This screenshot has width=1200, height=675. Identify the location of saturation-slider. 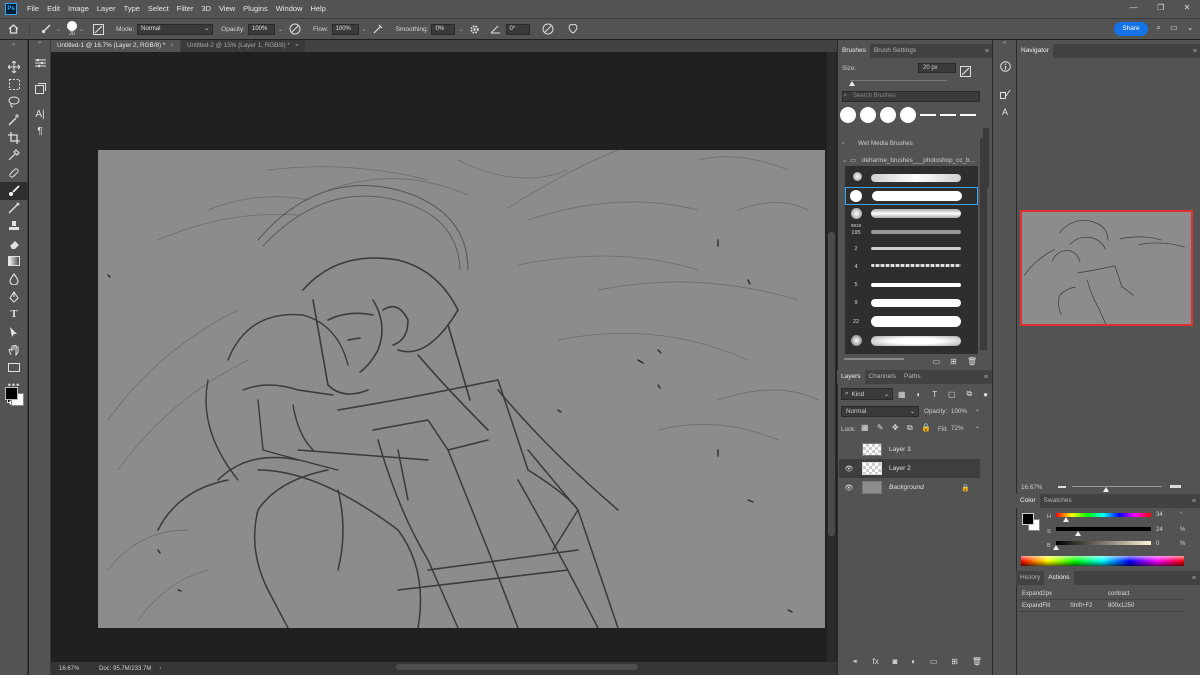
(1103, 529).